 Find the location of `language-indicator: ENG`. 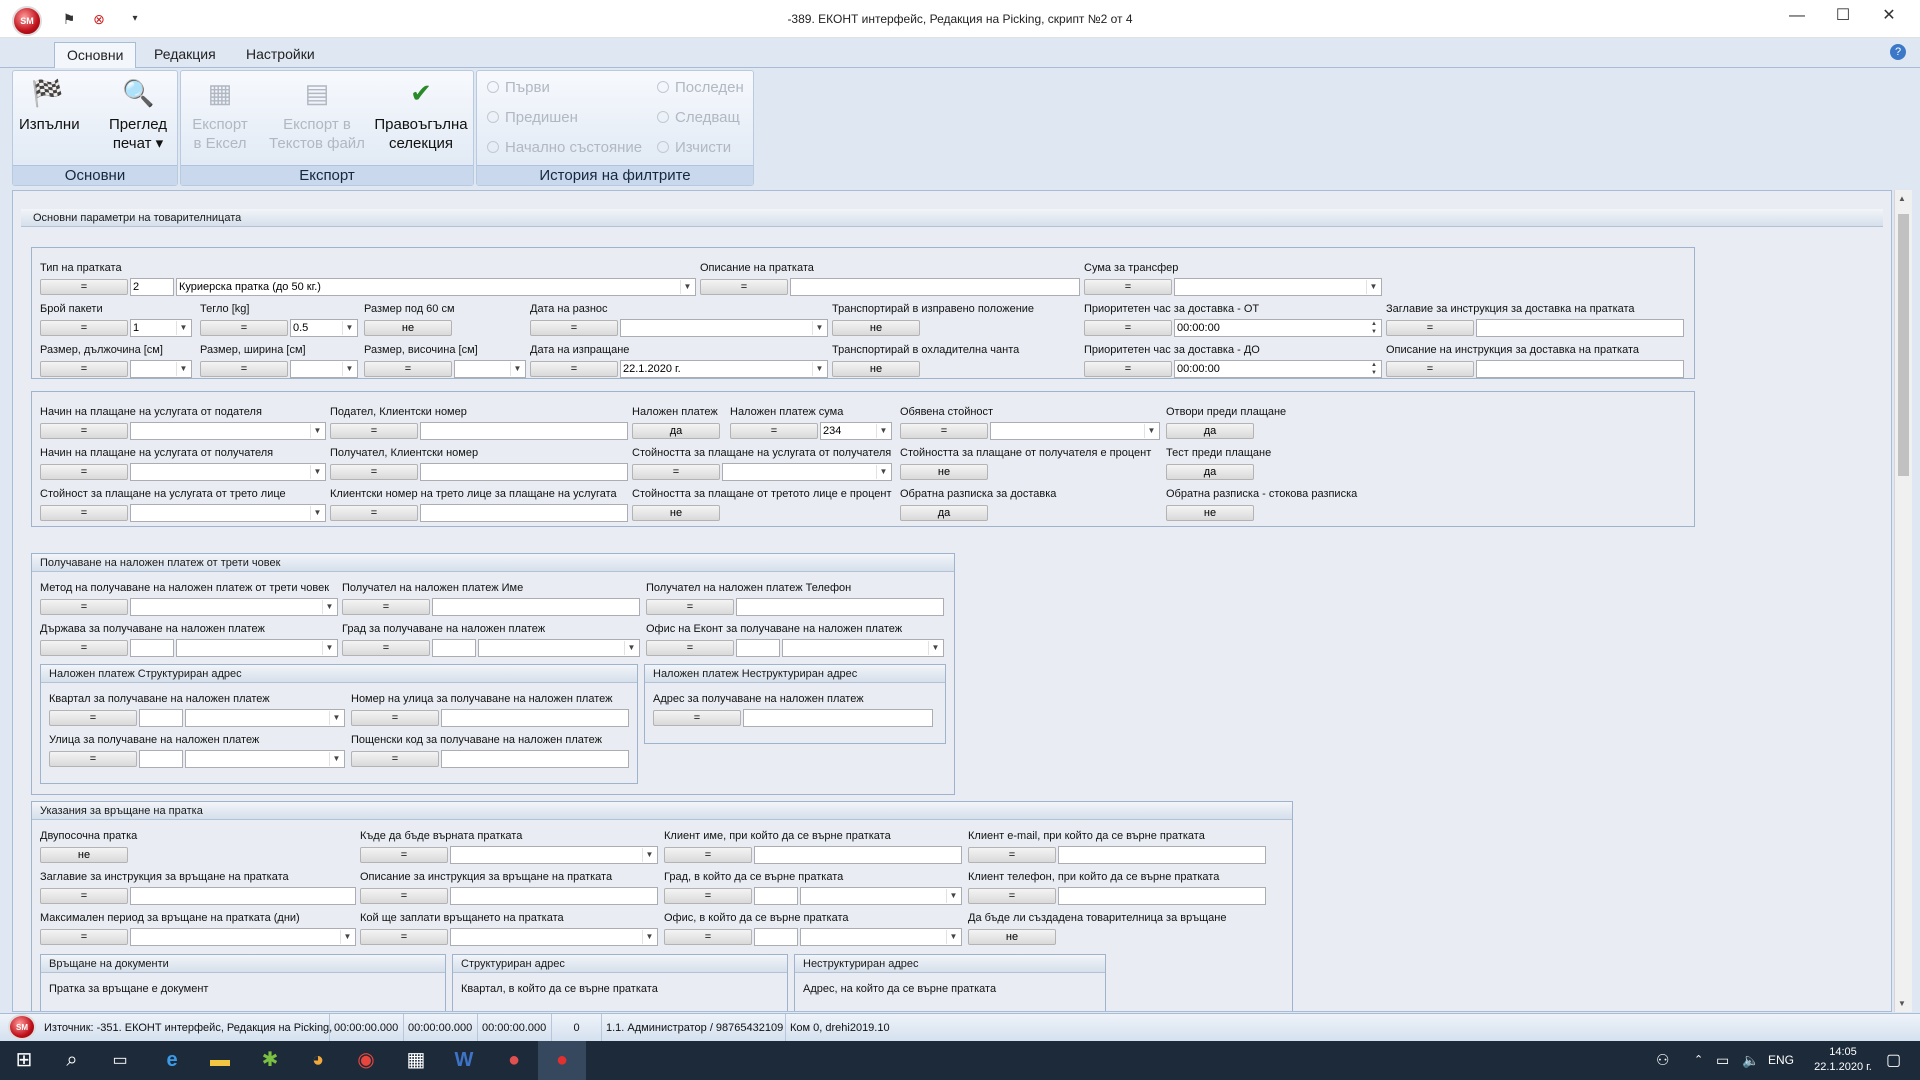

language-indicator: ENG is located at coordinates (1781, 1060).